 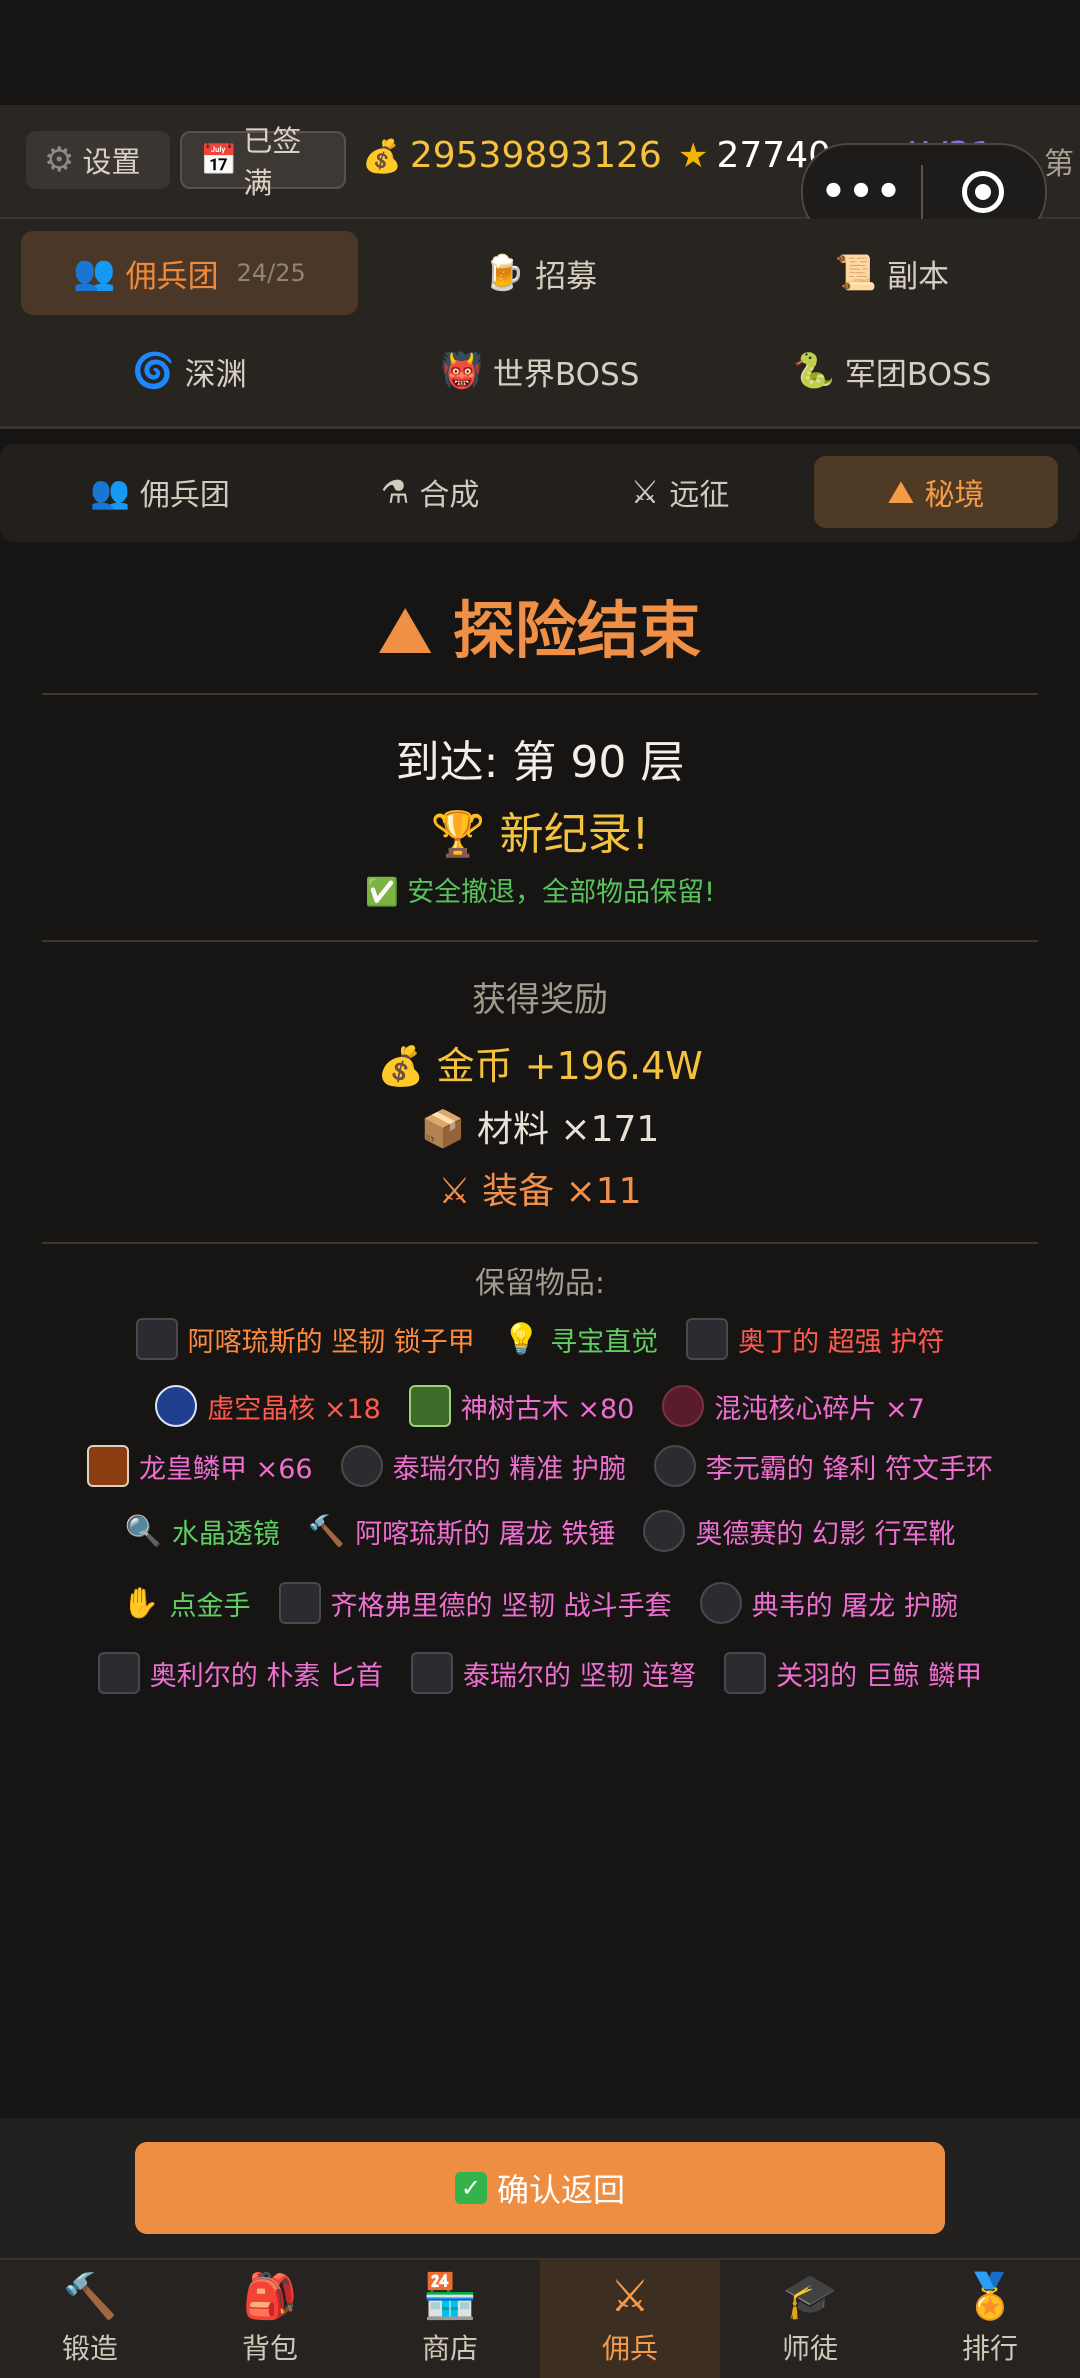 I want to click on kept-items-row: 龙皇鳞甲 ×66 泰瑞尔的 精准 护腕 李元霸的 锋利 符文手环, so click(x=540, y=1466).